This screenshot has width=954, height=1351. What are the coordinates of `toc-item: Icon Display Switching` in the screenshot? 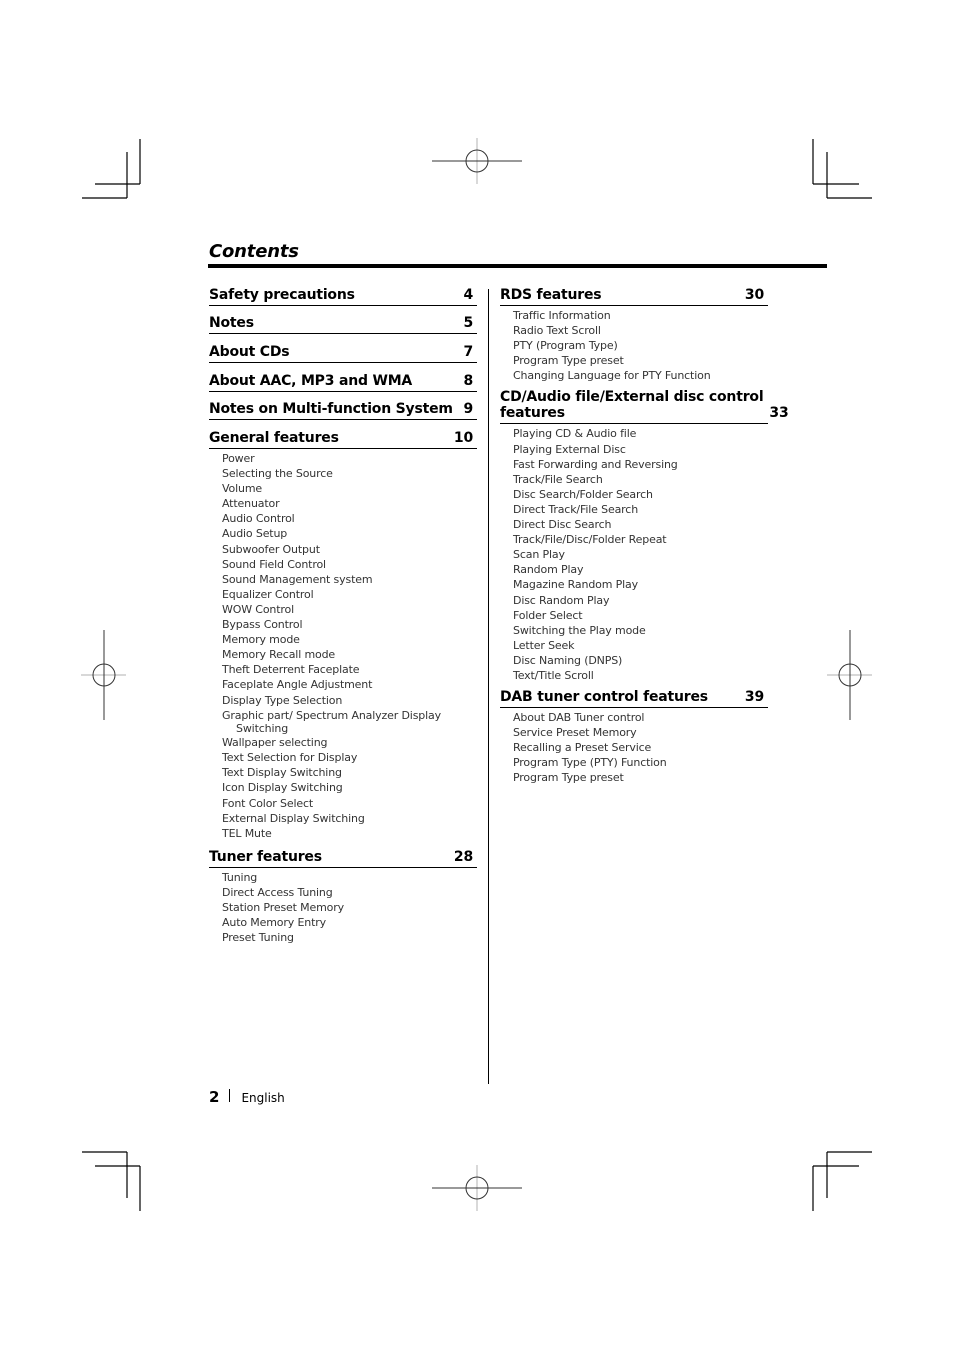 It's located at (349, 787).